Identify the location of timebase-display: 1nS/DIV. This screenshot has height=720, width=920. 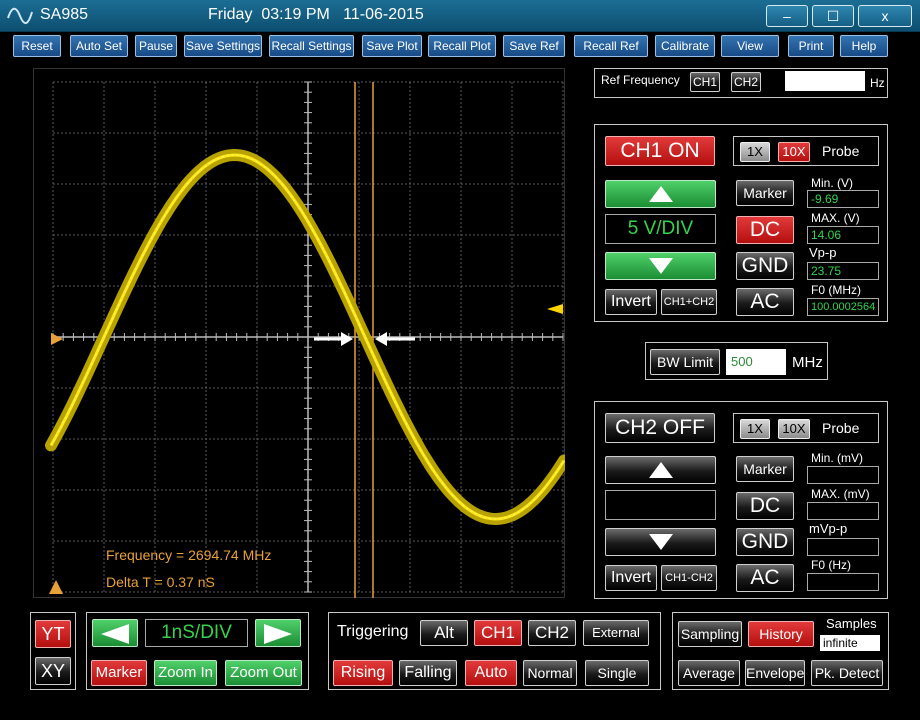
(196, 633).